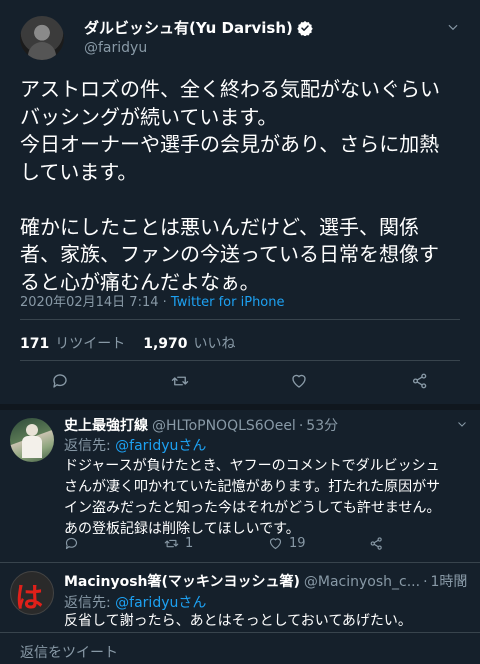 This screenshot has height=664, width=480. What do you see at coordinates (69, 652) in the screenshot?
I see `reply-compose-placeholder: 返信をツイート` at bounding box center [69, 652].